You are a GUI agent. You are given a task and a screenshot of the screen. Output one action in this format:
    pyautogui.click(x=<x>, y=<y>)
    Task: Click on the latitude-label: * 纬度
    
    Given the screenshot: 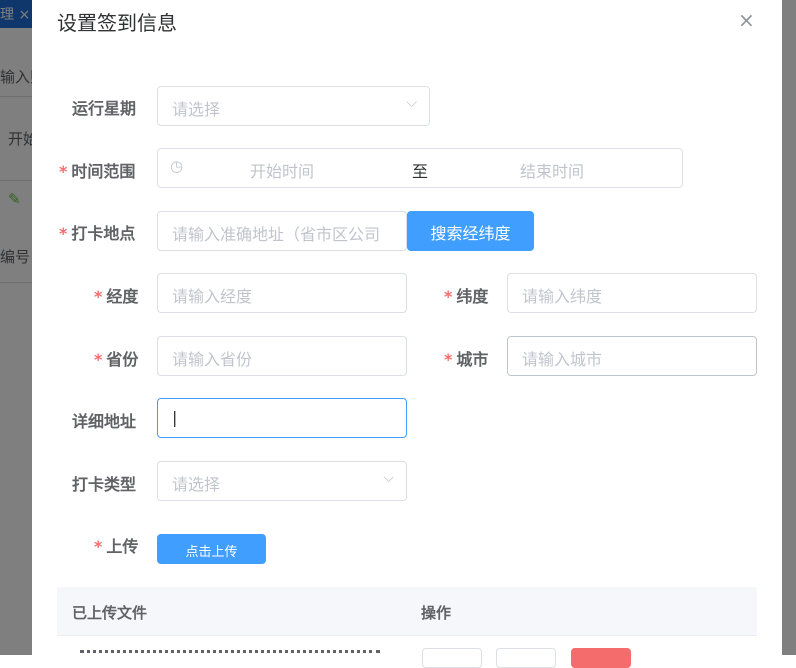 What is the action you would take?
    pyautogui.click(x=466, y=295)
    